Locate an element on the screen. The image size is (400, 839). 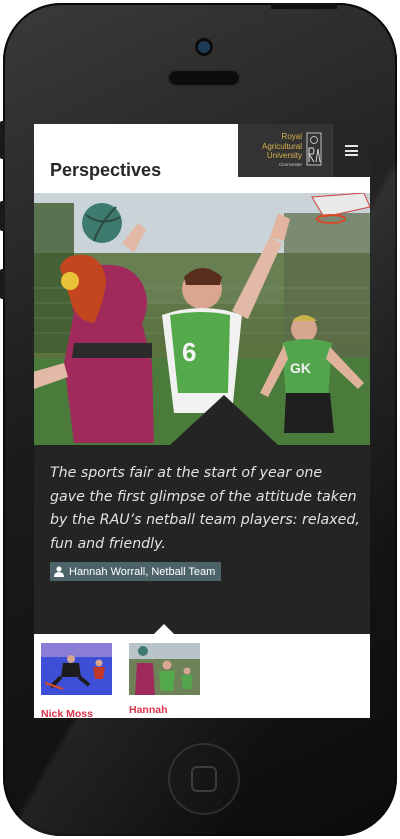
earpiece-speaker is located at coordinates (204, 78).